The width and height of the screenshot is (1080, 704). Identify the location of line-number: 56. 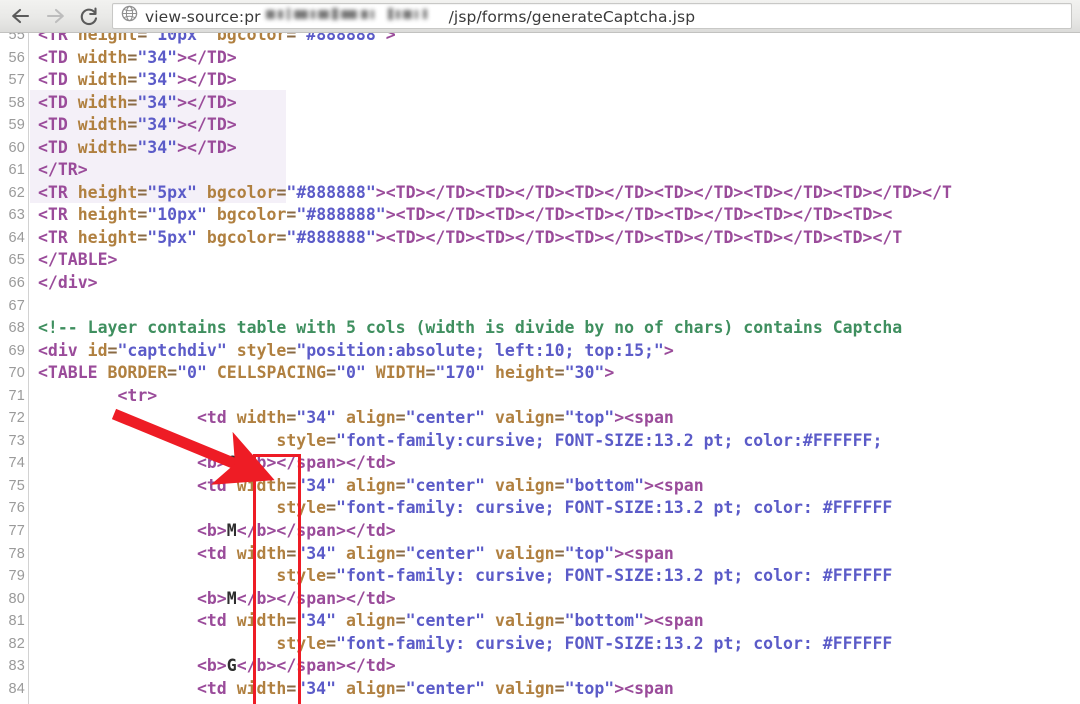
(16, 57).